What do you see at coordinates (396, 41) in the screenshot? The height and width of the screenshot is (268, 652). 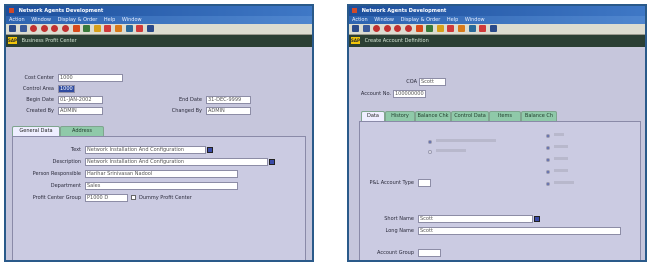 I see `right-form-title: Create Account Definition` at bounding box center [396, 41].